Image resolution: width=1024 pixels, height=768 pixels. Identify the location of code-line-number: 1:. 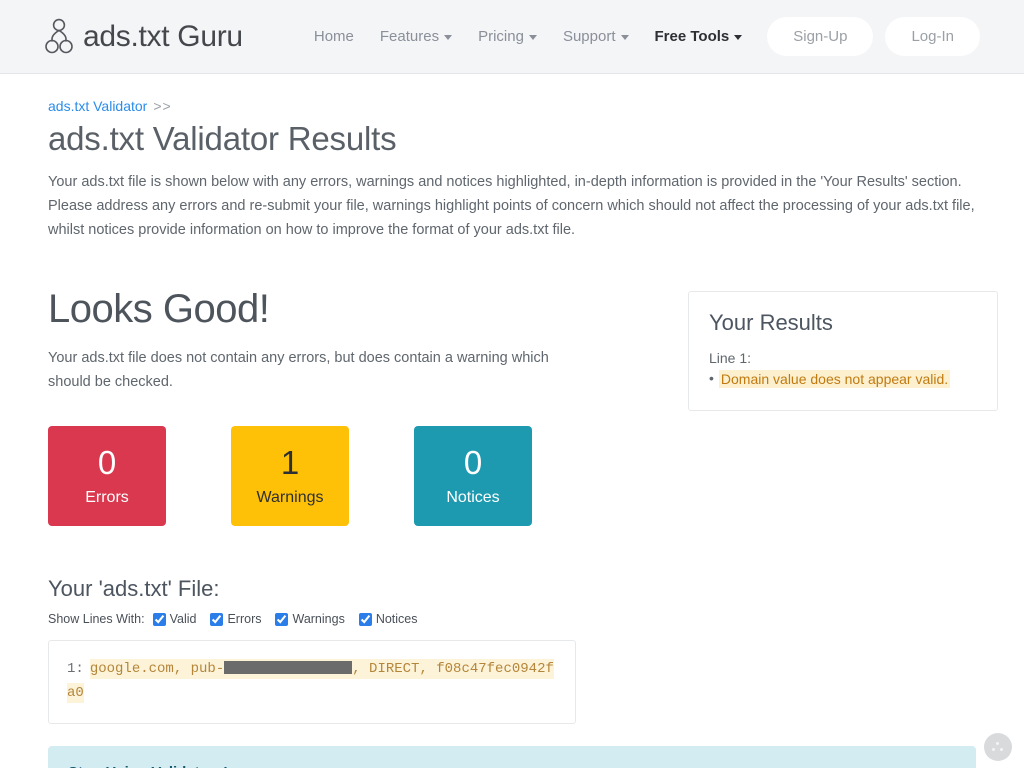
(75, 669).